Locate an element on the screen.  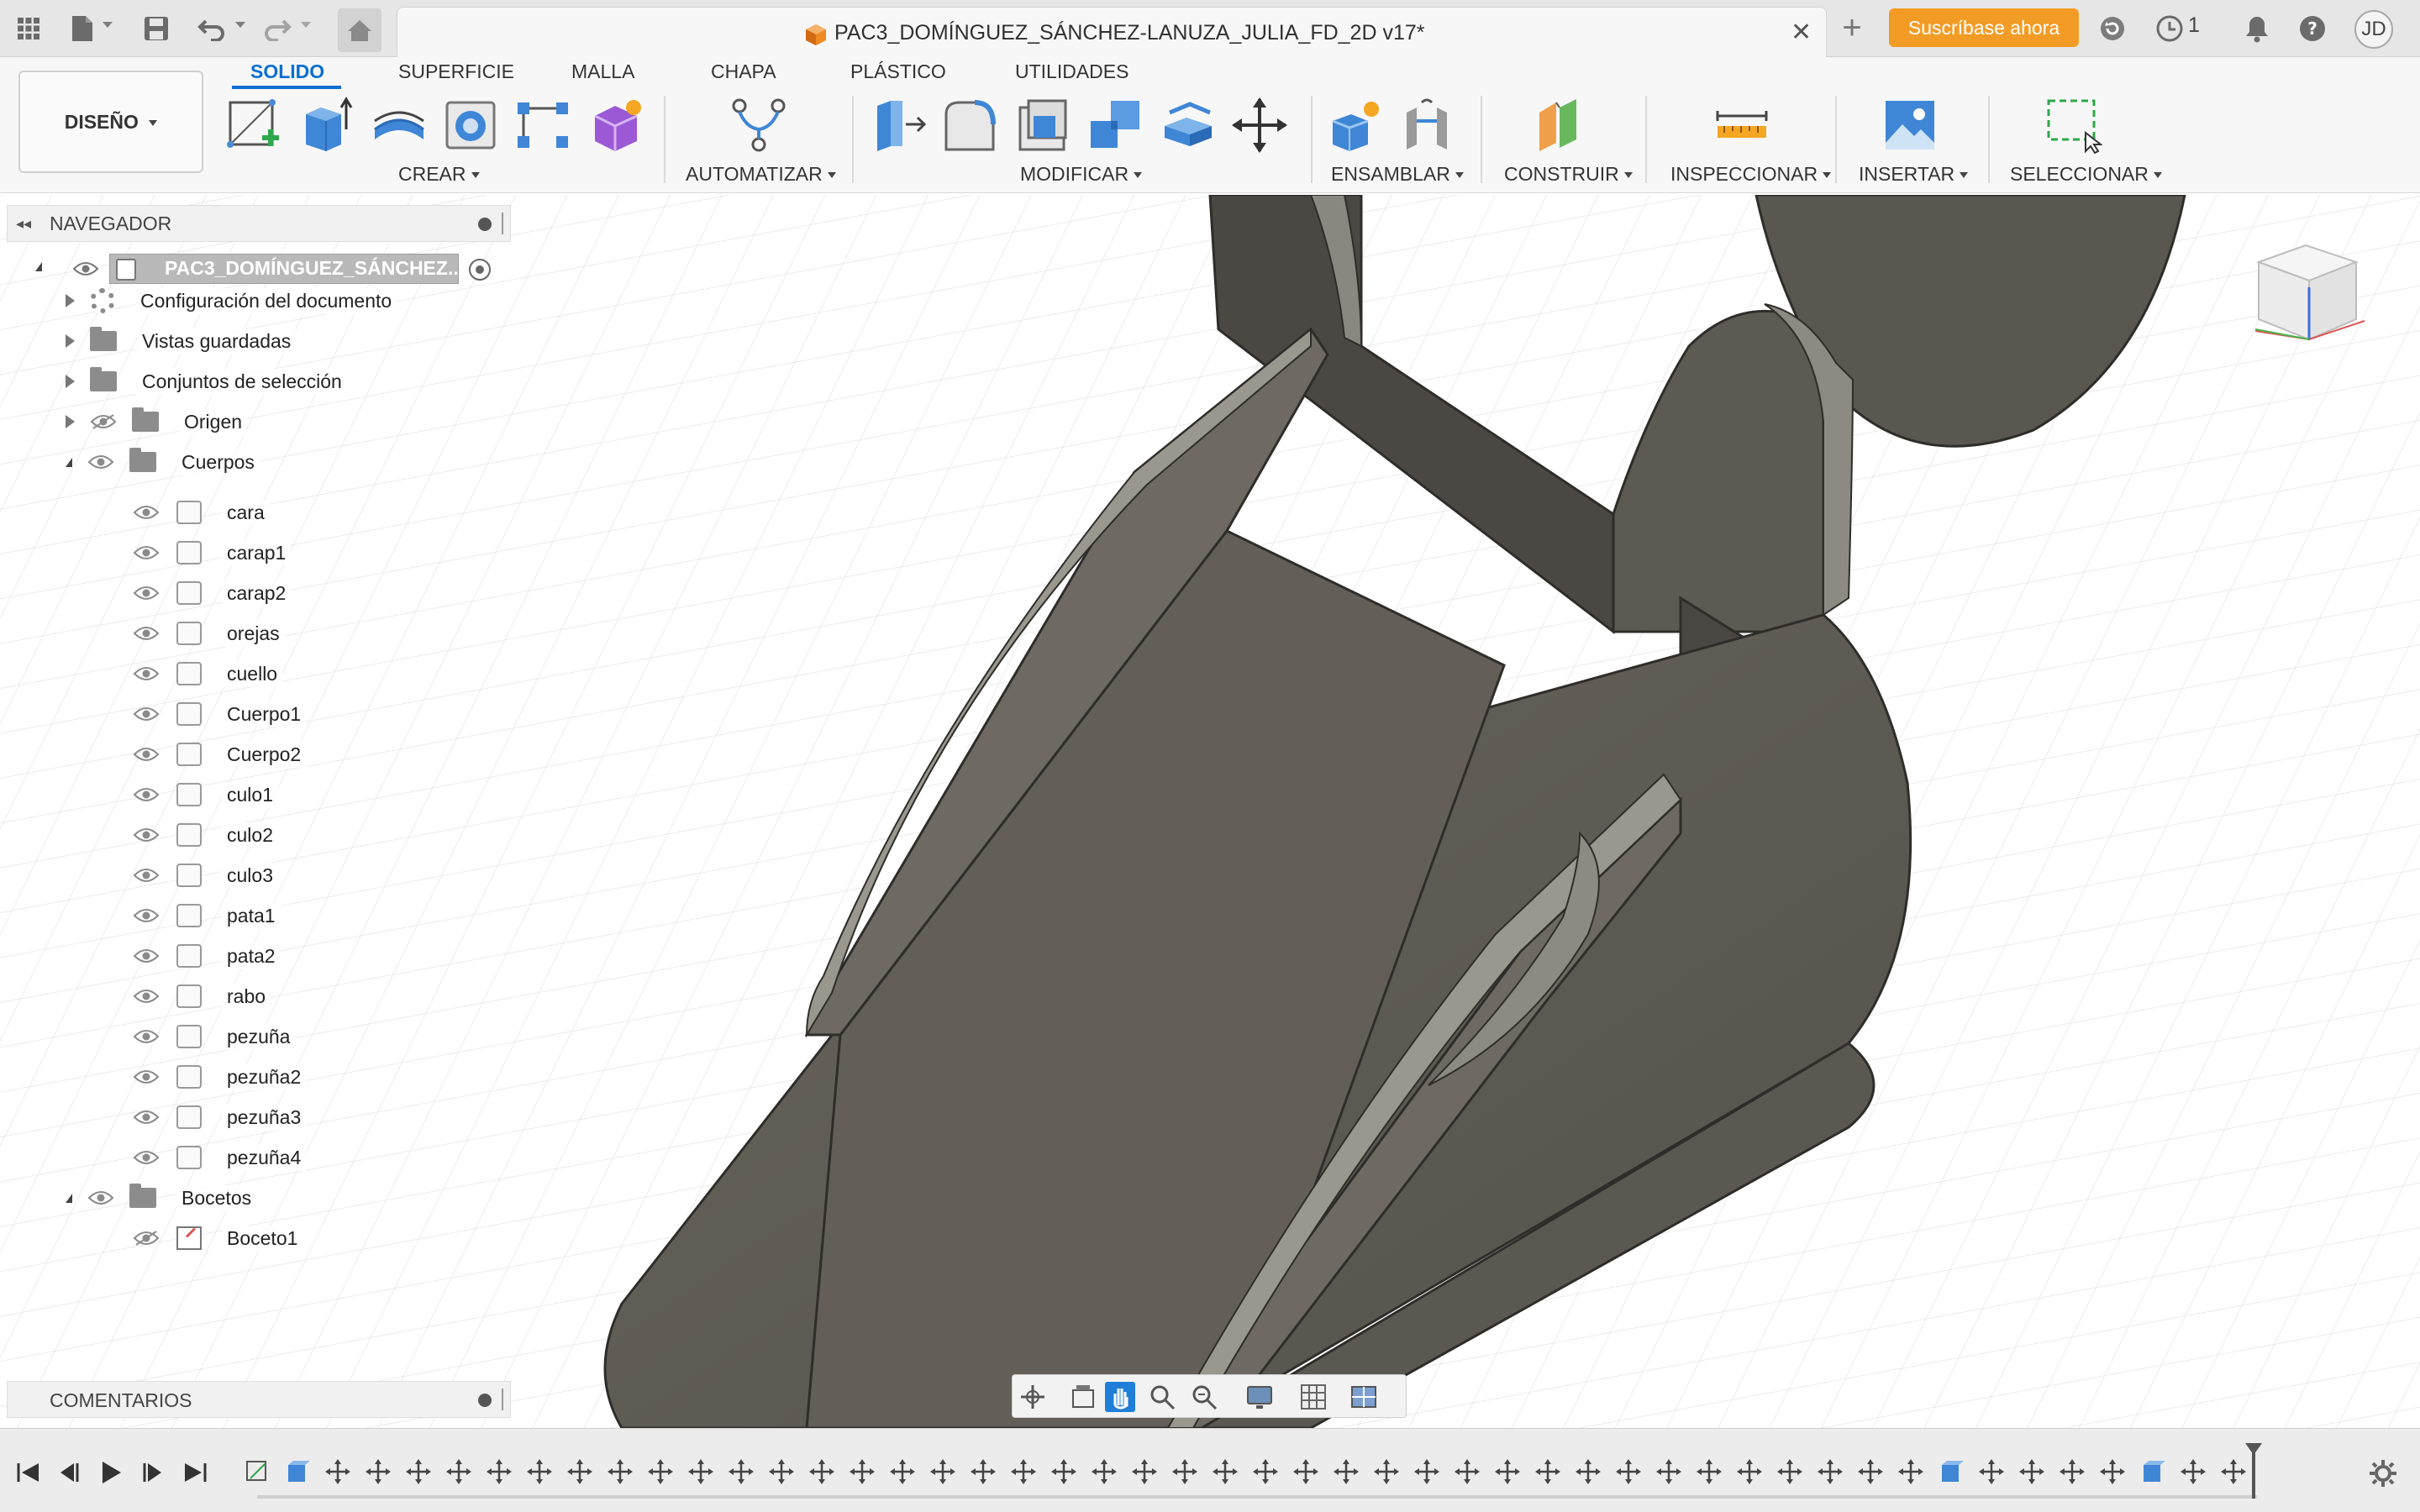
minimize-panel-icon is located at coordinates (485, 224).